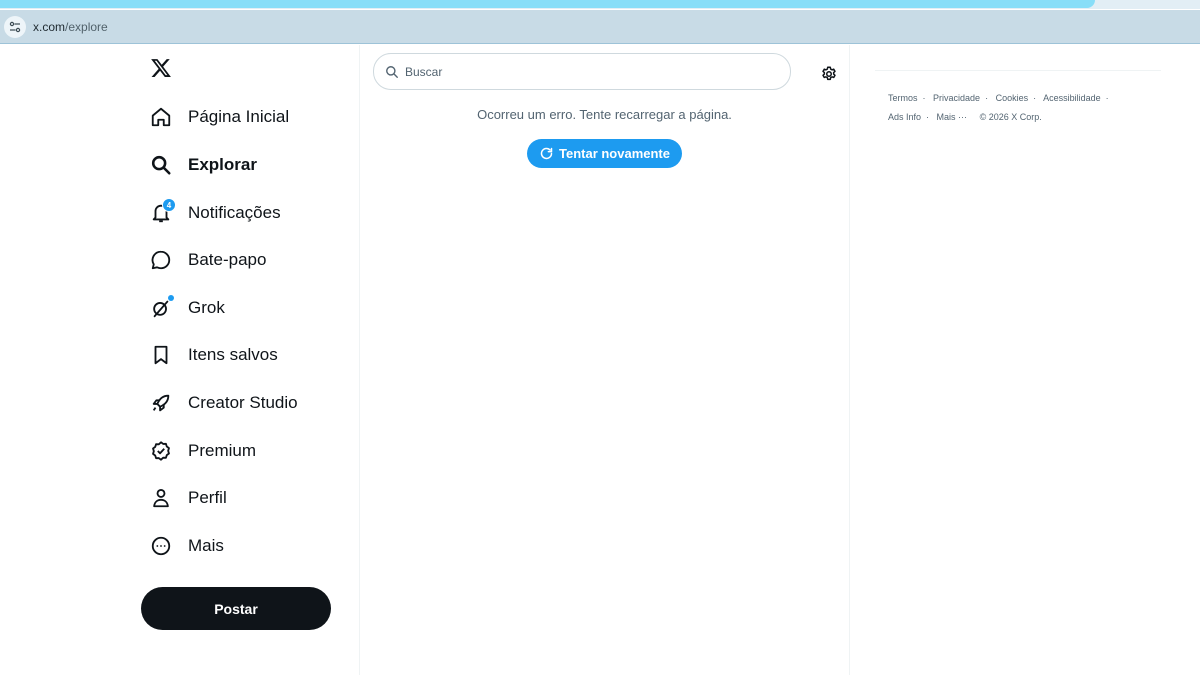  I want to click on nav-item-explore: Explorar, so click(202, 165).